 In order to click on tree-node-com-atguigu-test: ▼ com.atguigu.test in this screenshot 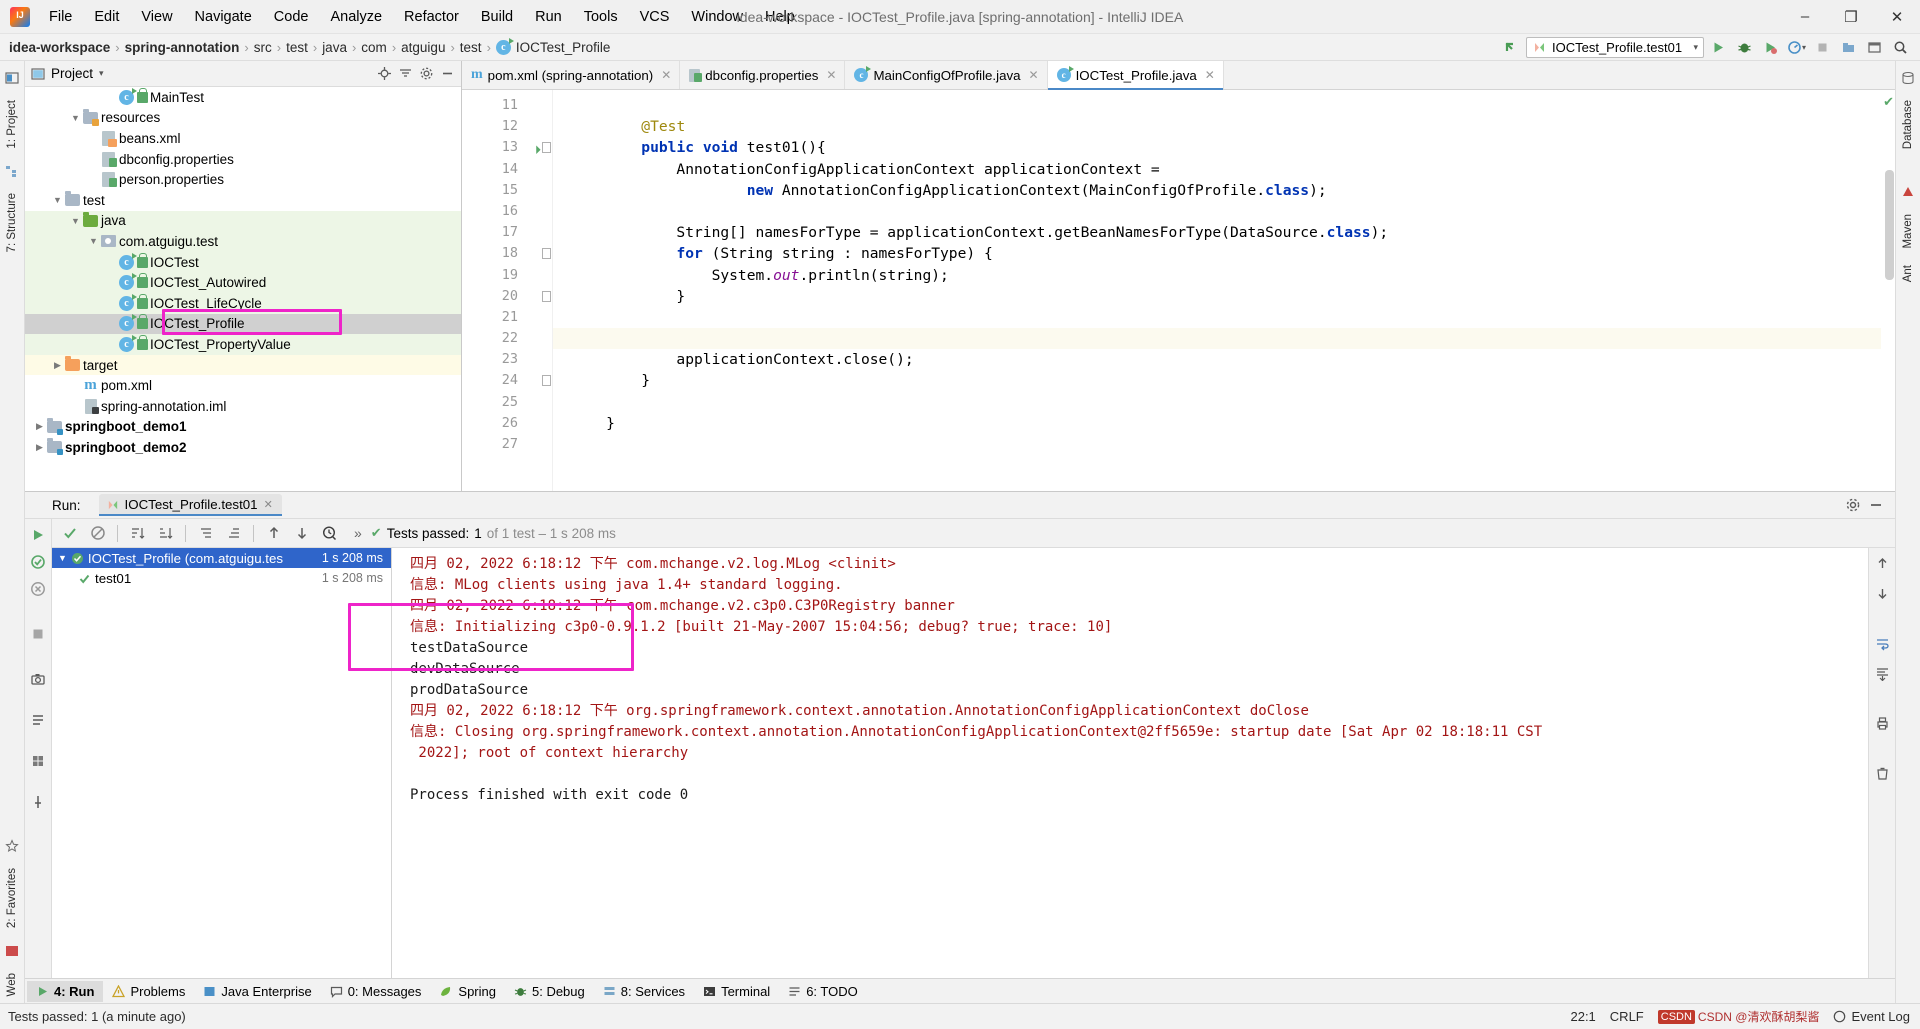, I will do `click(243, 241)`.